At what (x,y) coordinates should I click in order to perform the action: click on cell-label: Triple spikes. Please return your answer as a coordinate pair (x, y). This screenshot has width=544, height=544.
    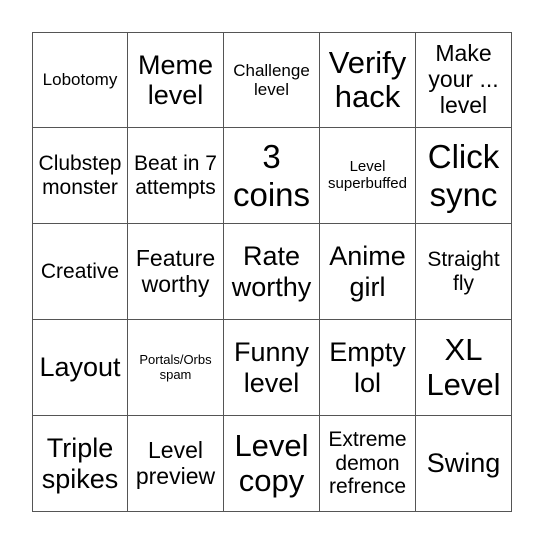
    Looking at the image, I should click on (80, 463).